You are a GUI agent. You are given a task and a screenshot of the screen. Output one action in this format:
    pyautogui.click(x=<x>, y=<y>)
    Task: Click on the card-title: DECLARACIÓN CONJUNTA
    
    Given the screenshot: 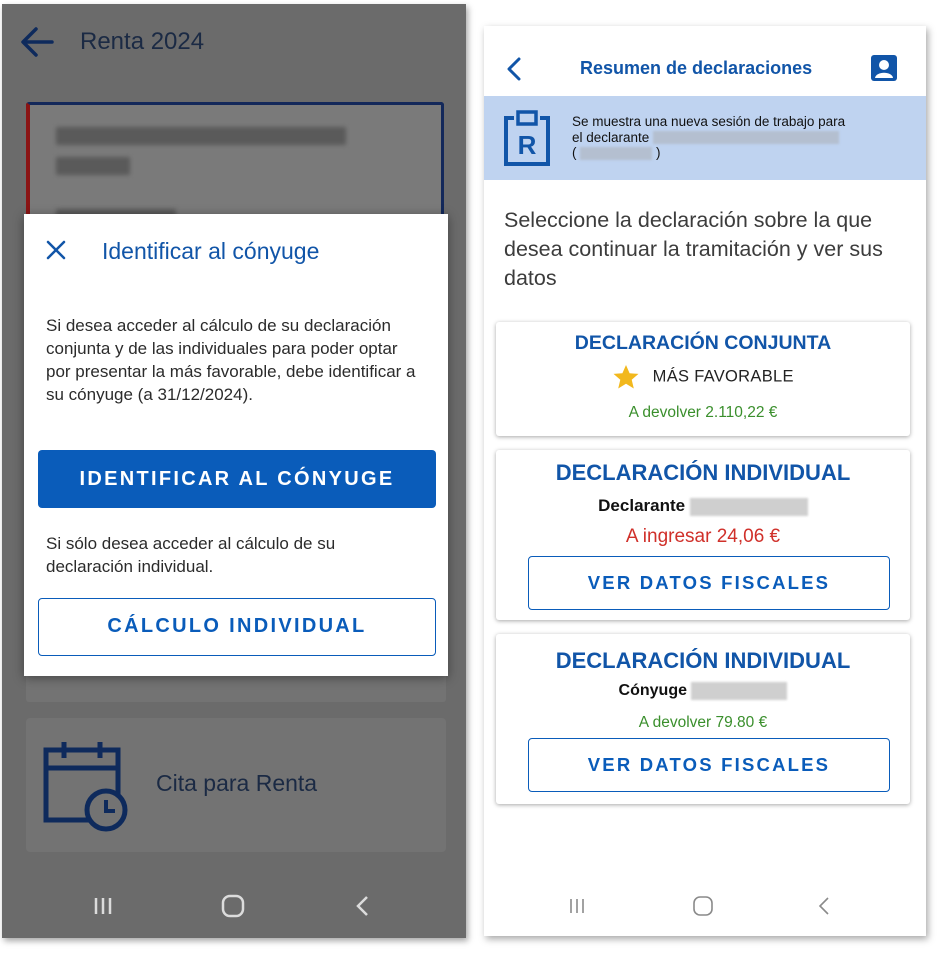 What is the action you would take?
    pyautogui.click(x=703, y=343)
    